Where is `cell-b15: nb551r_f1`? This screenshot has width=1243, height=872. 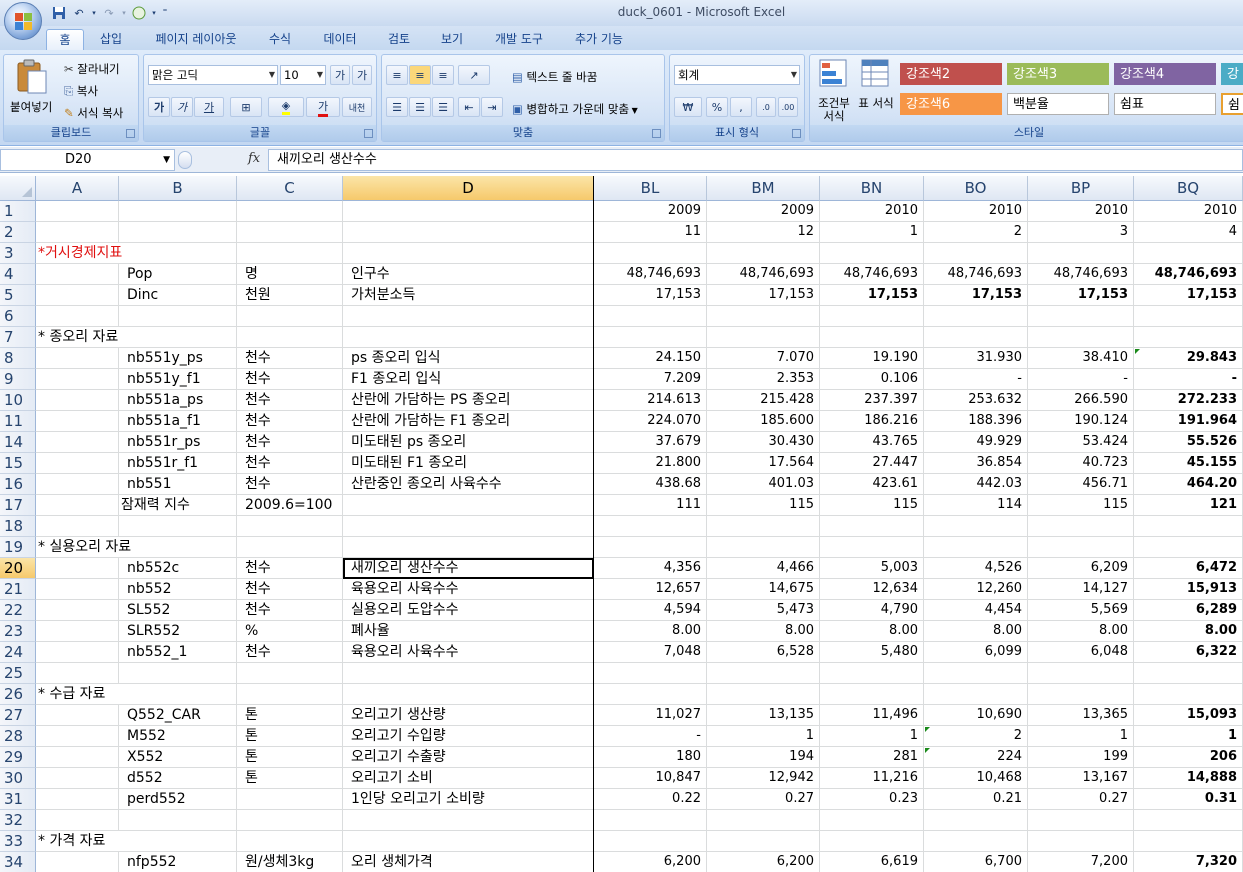
cell-b15: nb551r_f1 is located at coordinates (178, 463).